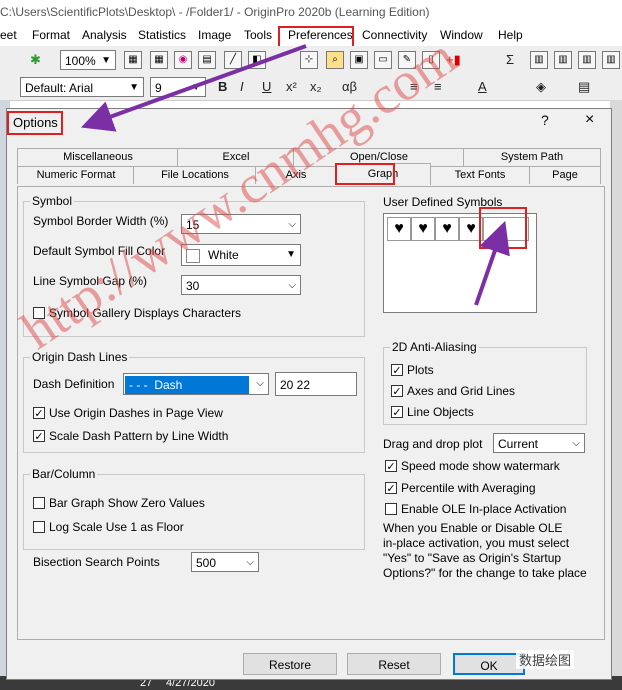 Image resolution: width=622 pixels, height=690 pixels. What do you see at coordinates (193, 88) in the screenshot?
I see `arrow-to-options` at bounding box center [193, 88].